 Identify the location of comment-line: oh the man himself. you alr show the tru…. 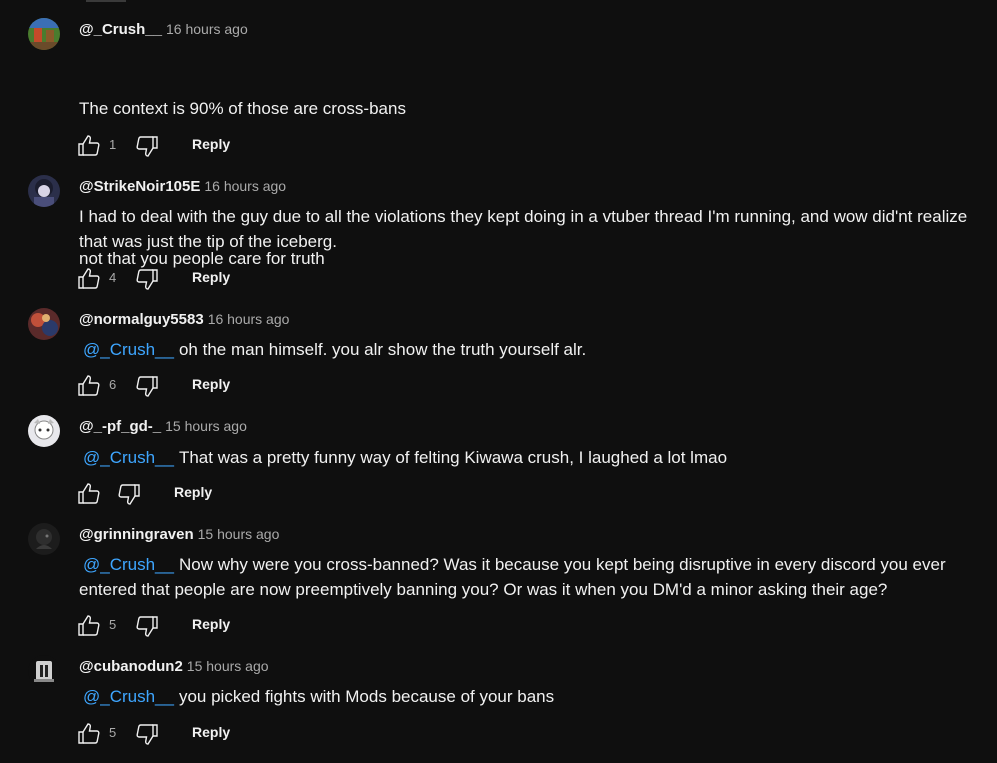
(382, 349).